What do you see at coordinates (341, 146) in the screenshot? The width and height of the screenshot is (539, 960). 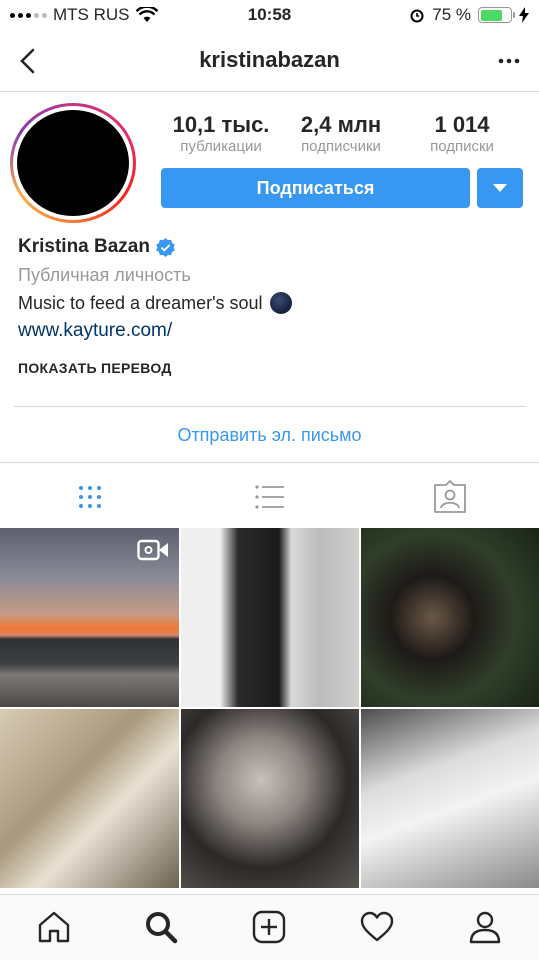 I see `followers-label: подписчики` at bounding box center [341, 146].